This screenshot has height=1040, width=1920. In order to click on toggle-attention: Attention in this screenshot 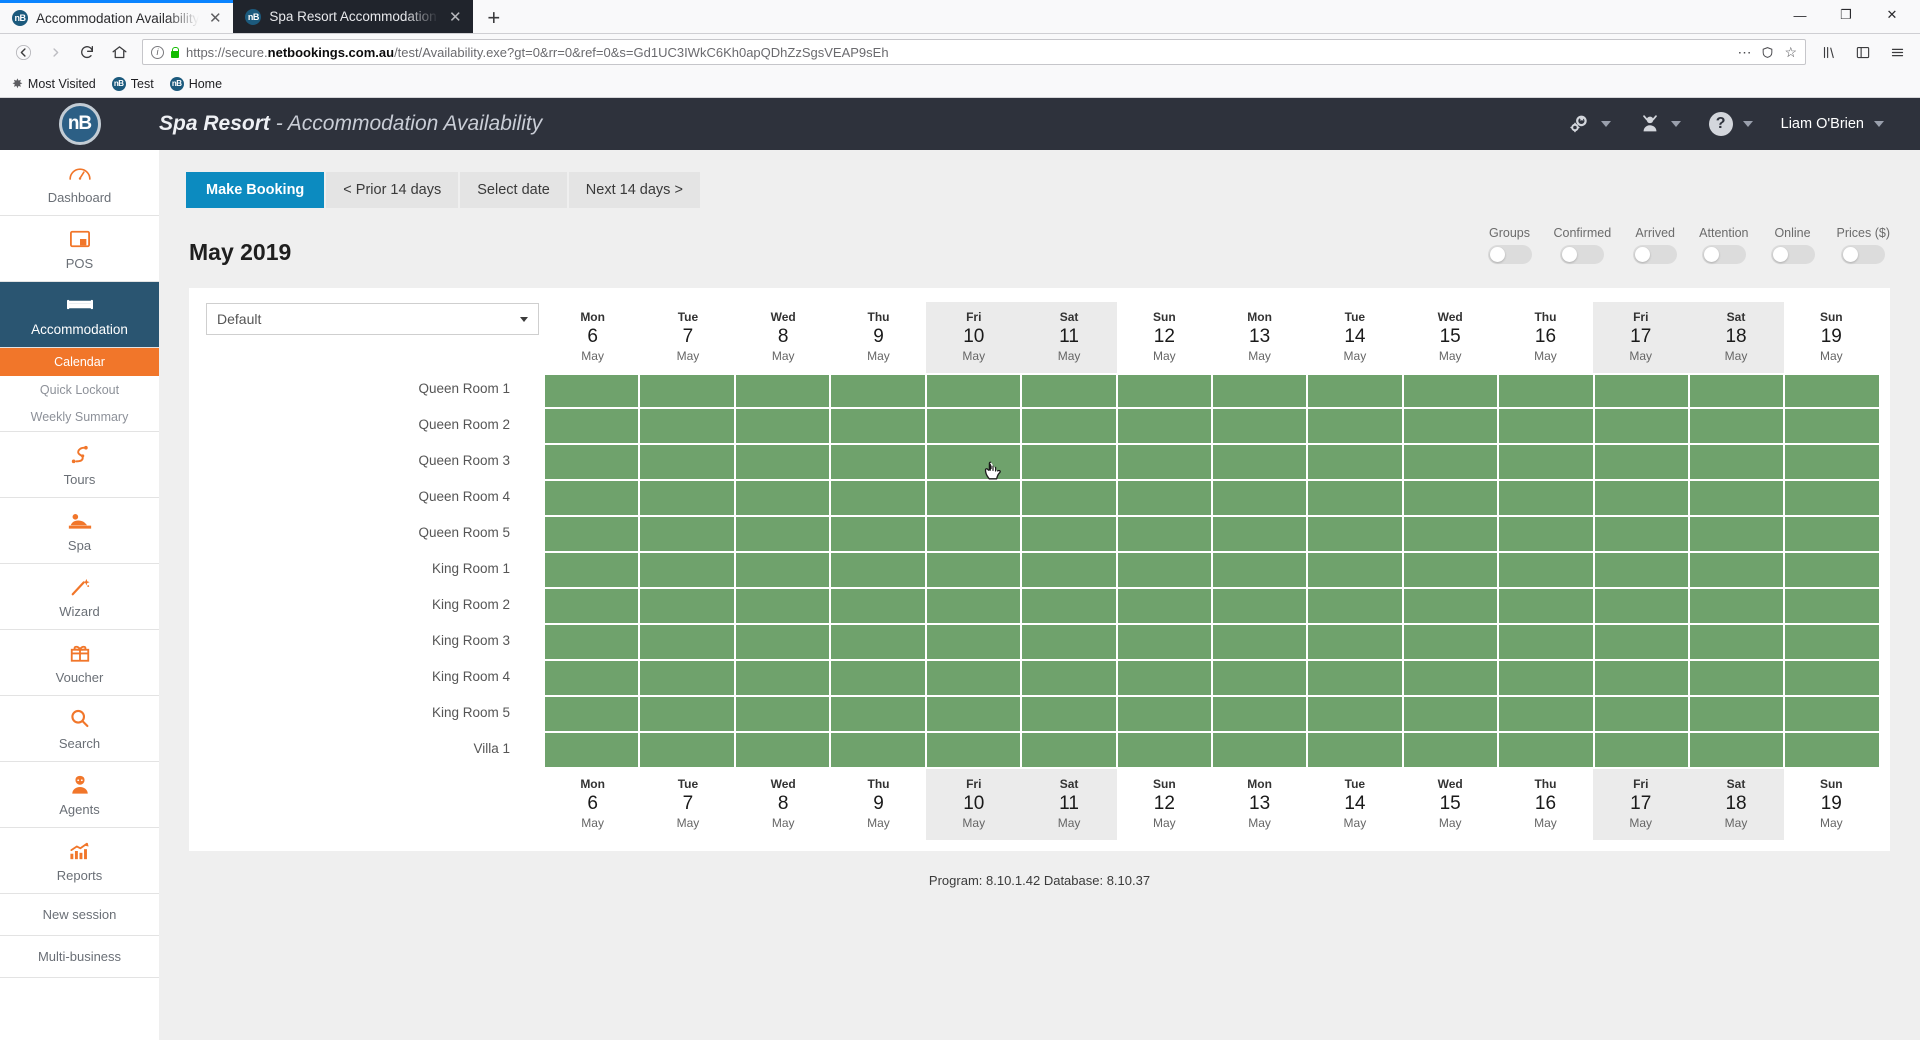, I will do `click(1724, 245)`.